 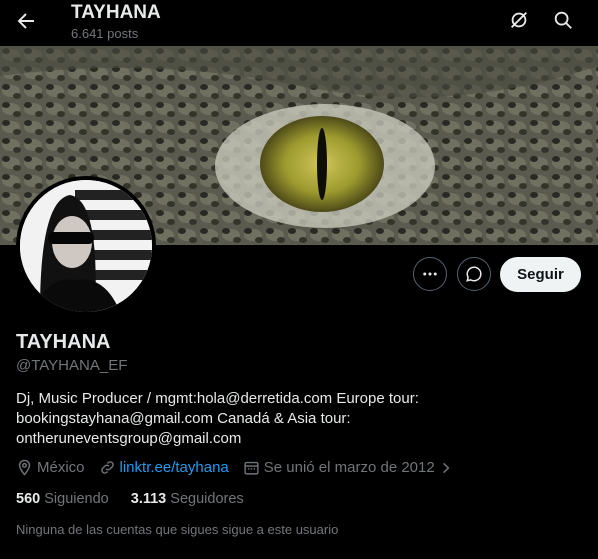 I want to click on following-label: Siguiendo, so click(x=76, y=499).